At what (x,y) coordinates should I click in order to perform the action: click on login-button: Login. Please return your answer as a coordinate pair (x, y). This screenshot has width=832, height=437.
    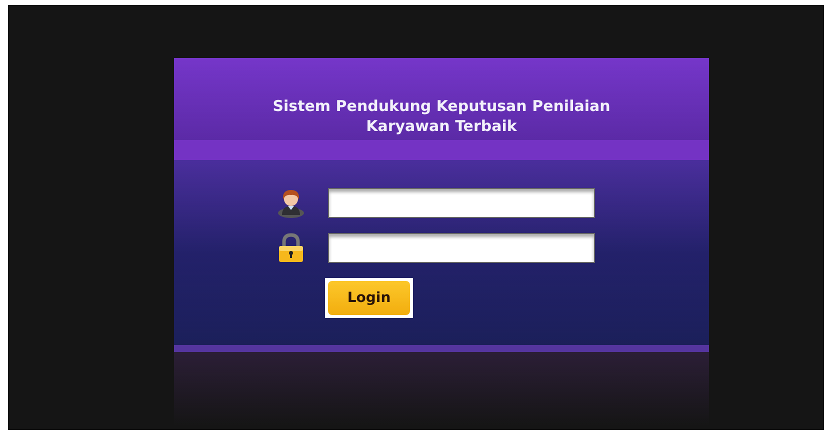
    Looking at the image, I should click on (369, 298).